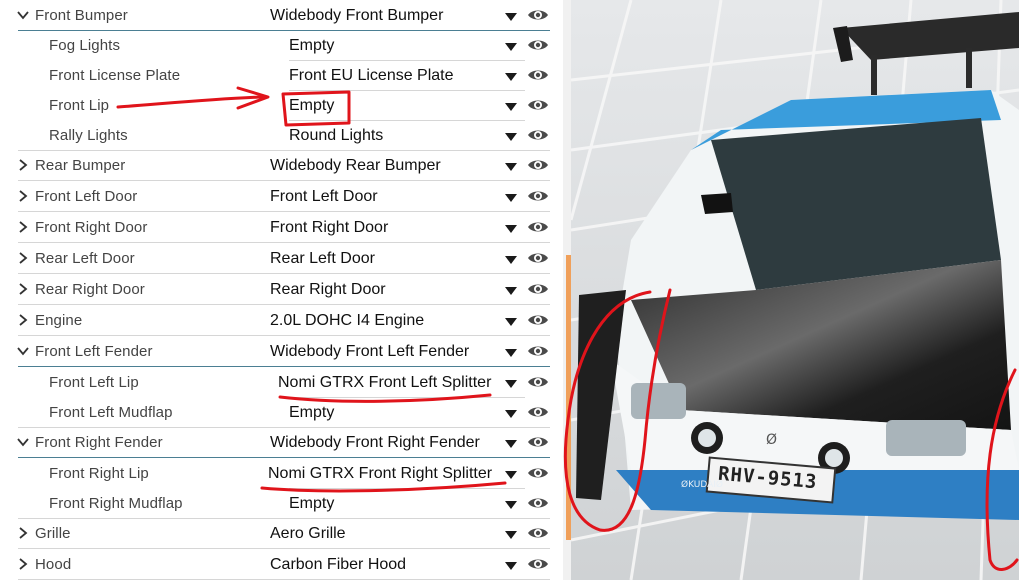 This screenshot has height=580, width=1019. I want to click on part-select-value: Aero Grille, so click(308, 534).